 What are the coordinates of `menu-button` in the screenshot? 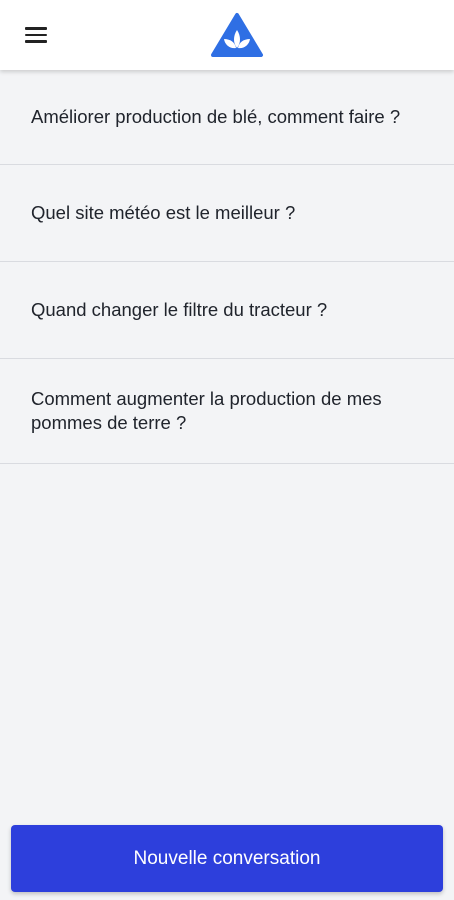 It's located at (36, 35).